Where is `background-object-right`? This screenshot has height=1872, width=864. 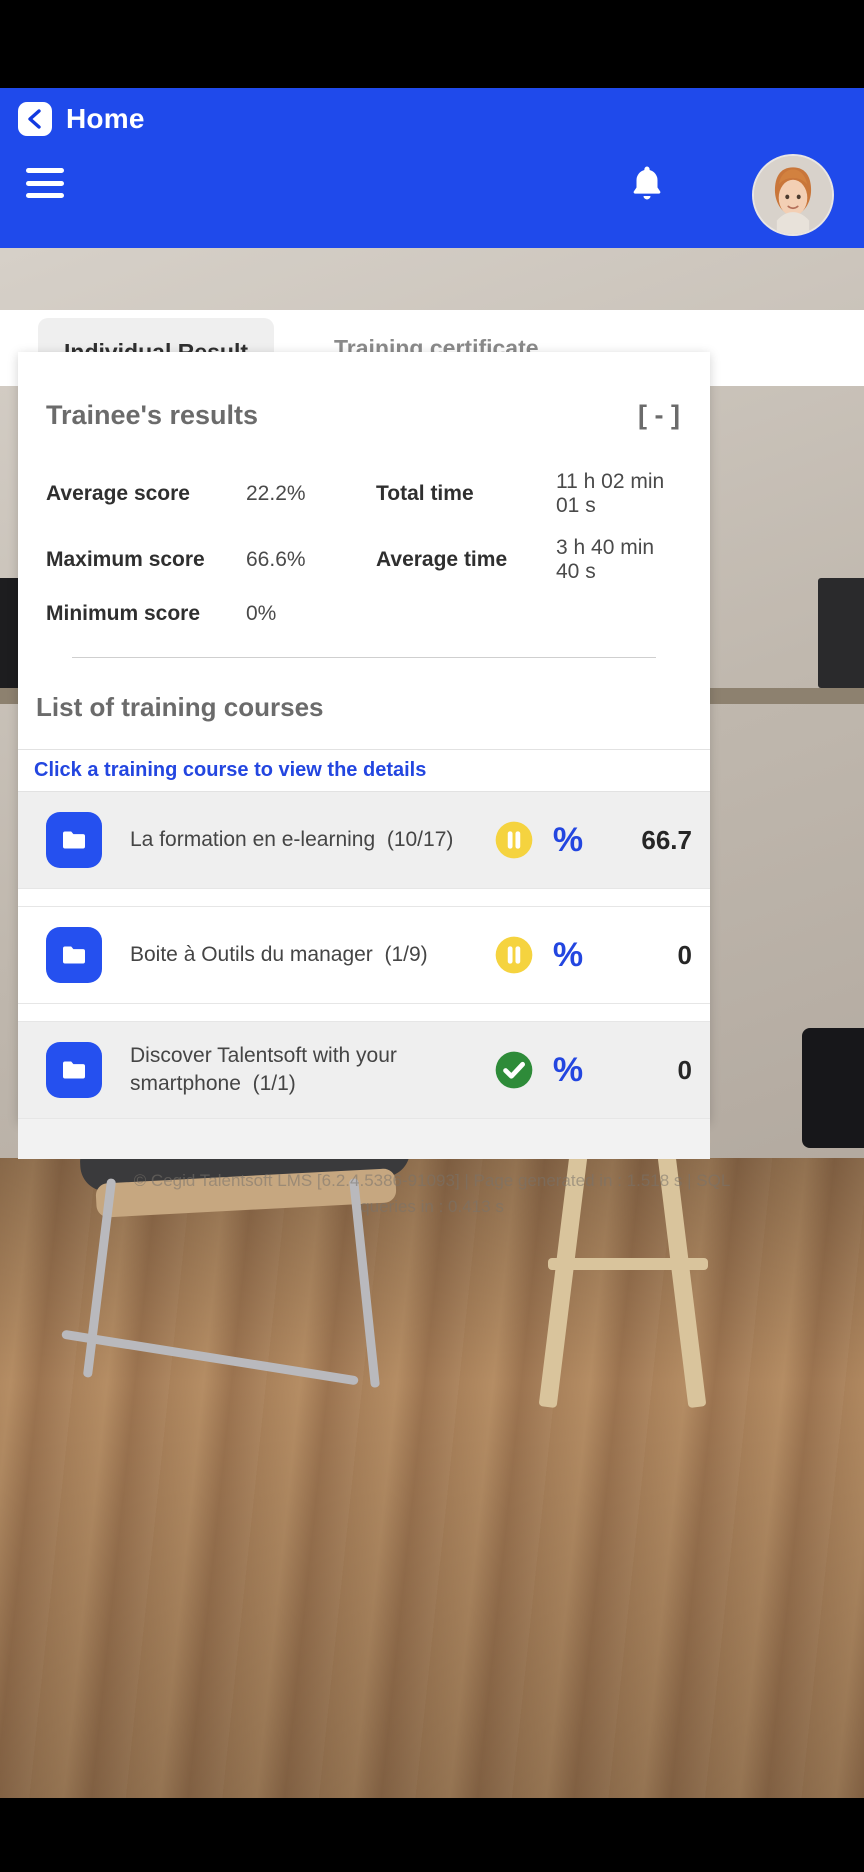 background-object-right is located at coordinates (833, 1088).